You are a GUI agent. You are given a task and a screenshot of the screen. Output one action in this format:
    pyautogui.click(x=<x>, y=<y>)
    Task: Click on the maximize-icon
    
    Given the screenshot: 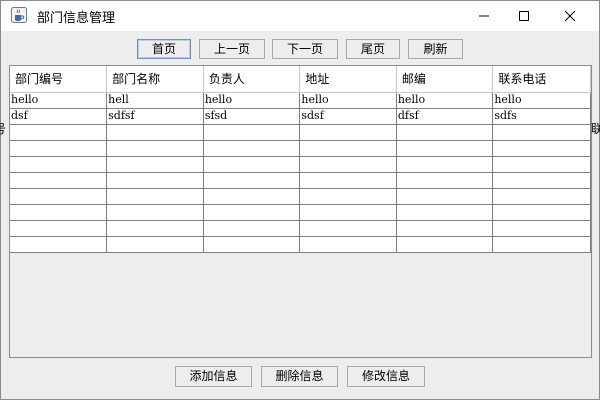 What is the action you would take?
    pyautogui.click(x=524, y=16)
    